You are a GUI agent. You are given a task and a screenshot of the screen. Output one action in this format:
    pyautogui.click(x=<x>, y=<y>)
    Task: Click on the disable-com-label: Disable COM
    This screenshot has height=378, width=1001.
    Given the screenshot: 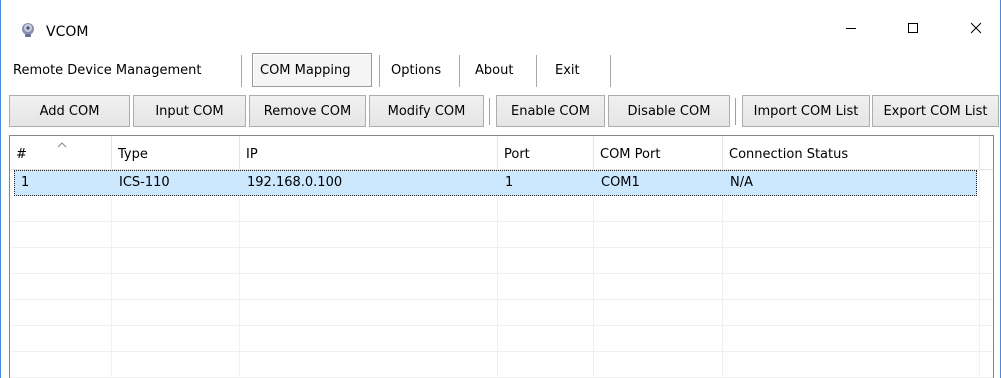 What is the action you would take?
    pyautogui.click(x=669, y=111)
    